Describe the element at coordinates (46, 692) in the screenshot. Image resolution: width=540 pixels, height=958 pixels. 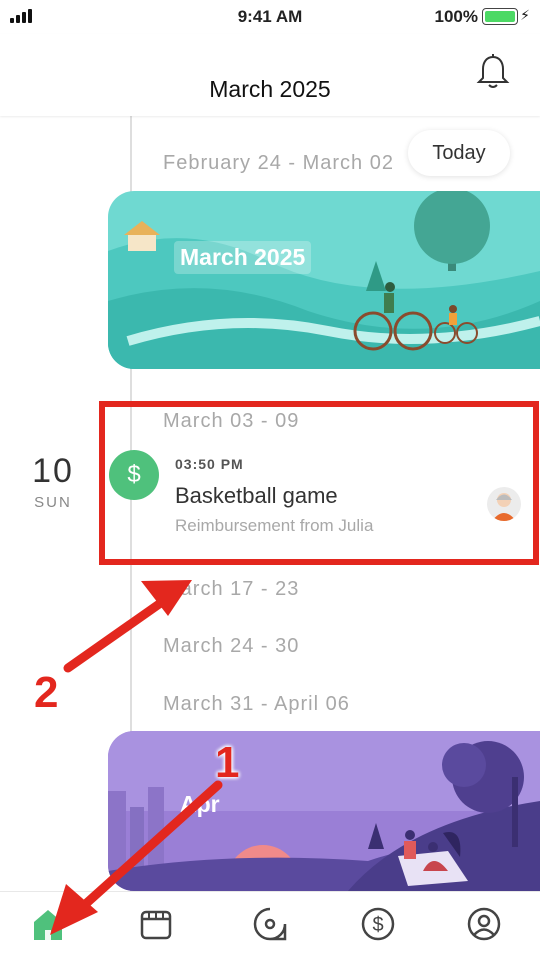
I see `annotation-number: 2` at that location.